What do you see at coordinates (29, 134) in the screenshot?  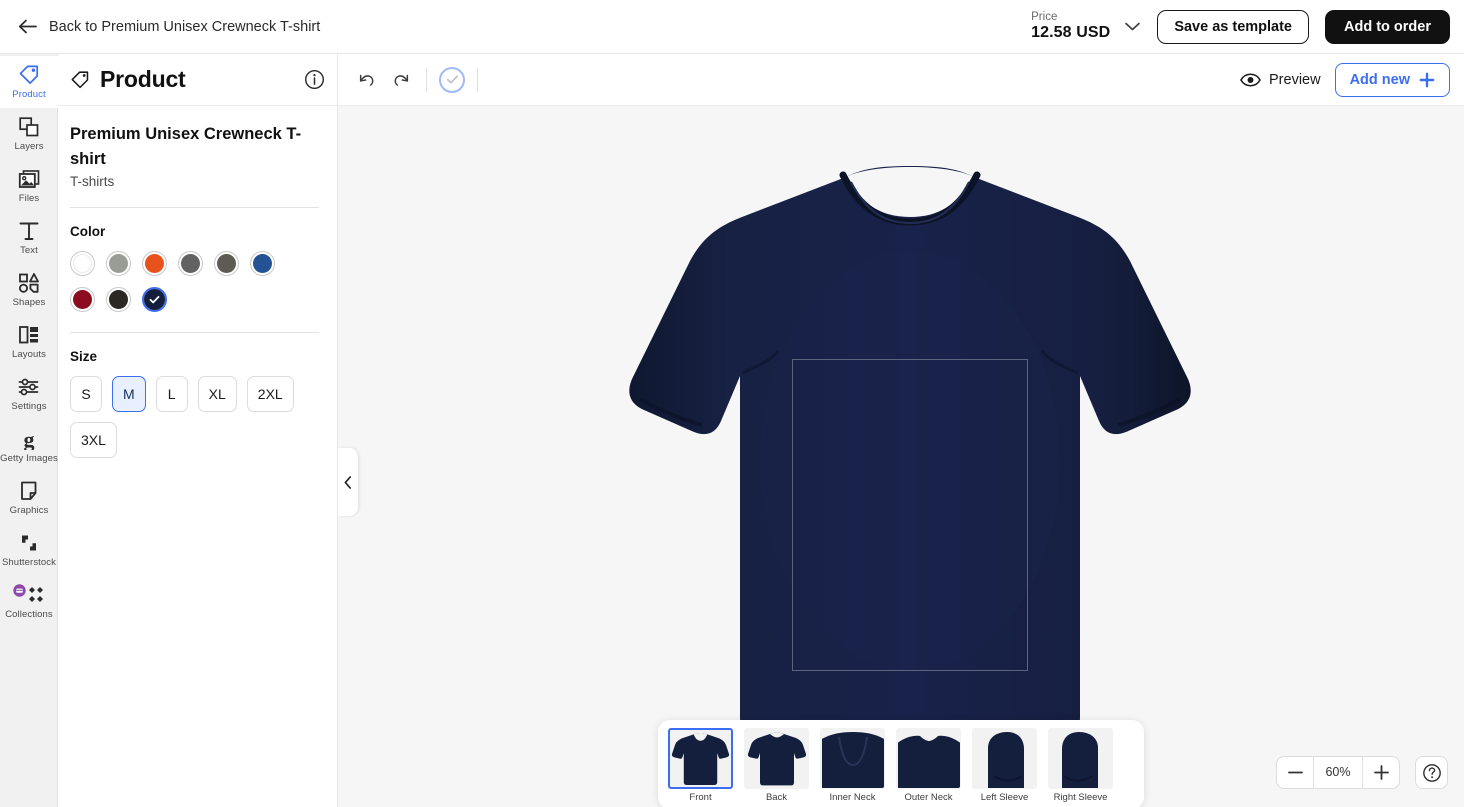 I see `rail-item-layers: Layers` at bounding box center [29, 134].